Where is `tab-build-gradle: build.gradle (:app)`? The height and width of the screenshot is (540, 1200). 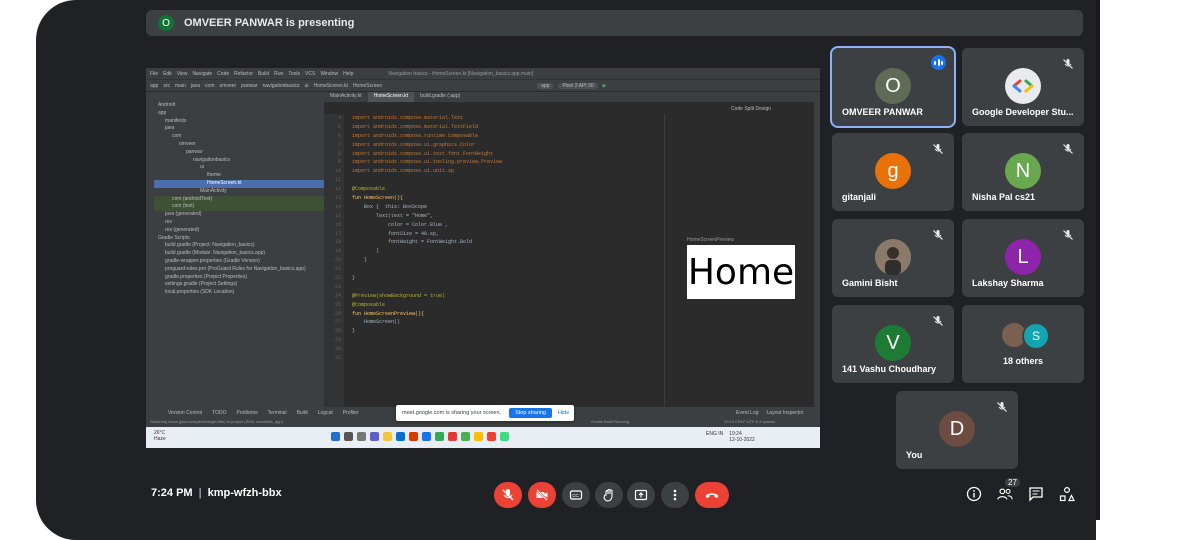 tab-build-gradle: build.gradle (:app) is located at coordinates (440, 96).